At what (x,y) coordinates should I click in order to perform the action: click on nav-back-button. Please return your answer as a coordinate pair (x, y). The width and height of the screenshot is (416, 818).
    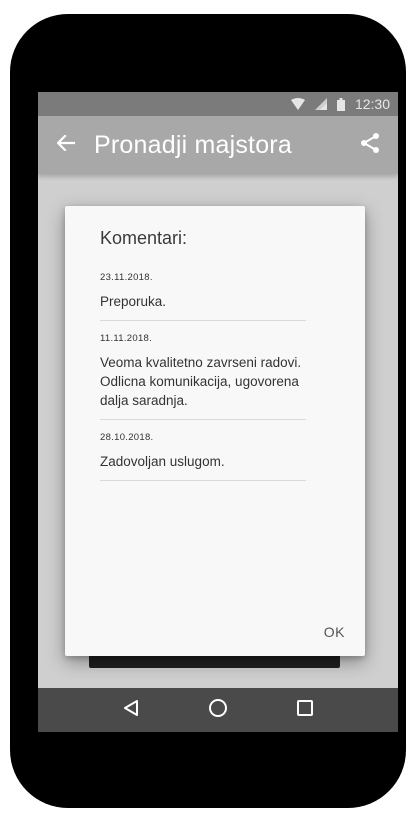
    Looking at the image, I should click on (131, 710).